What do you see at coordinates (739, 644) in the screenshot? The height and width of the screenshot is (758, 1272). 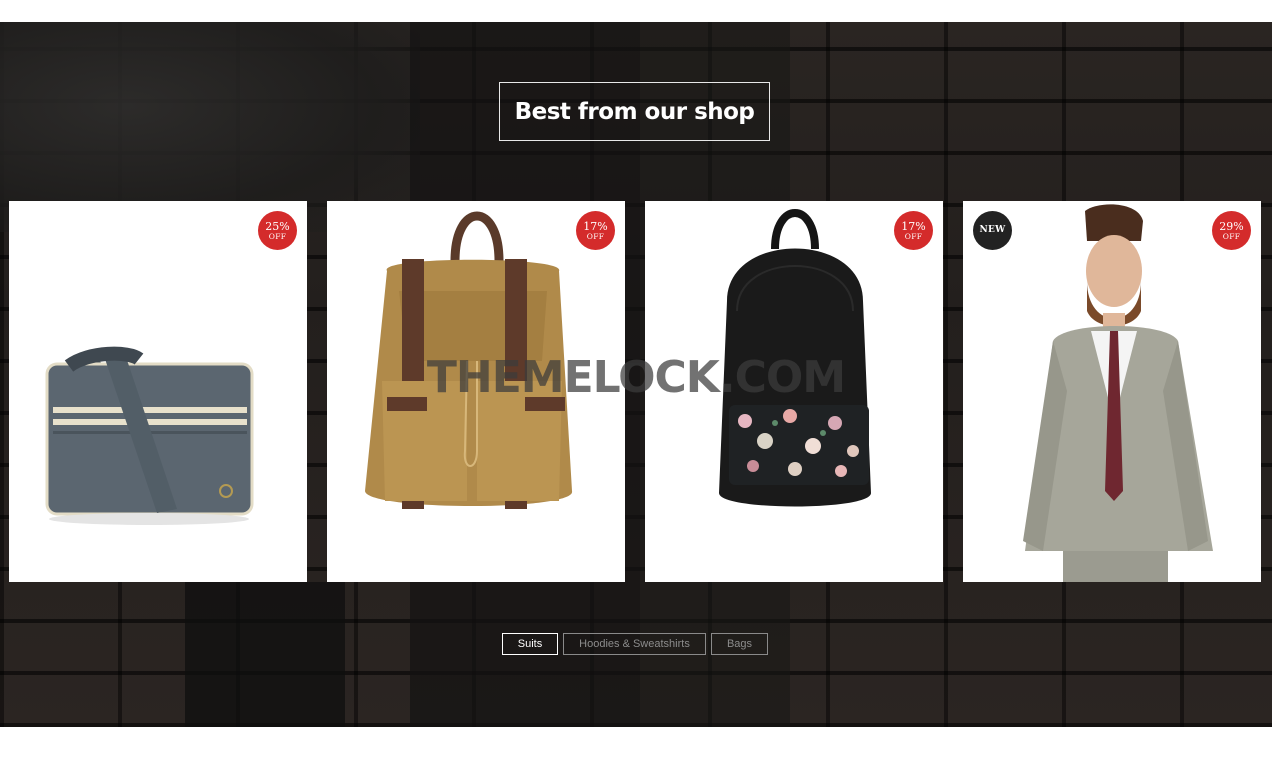 I see `filter-tab-bags: Bags` at bounding box center [739, 644].